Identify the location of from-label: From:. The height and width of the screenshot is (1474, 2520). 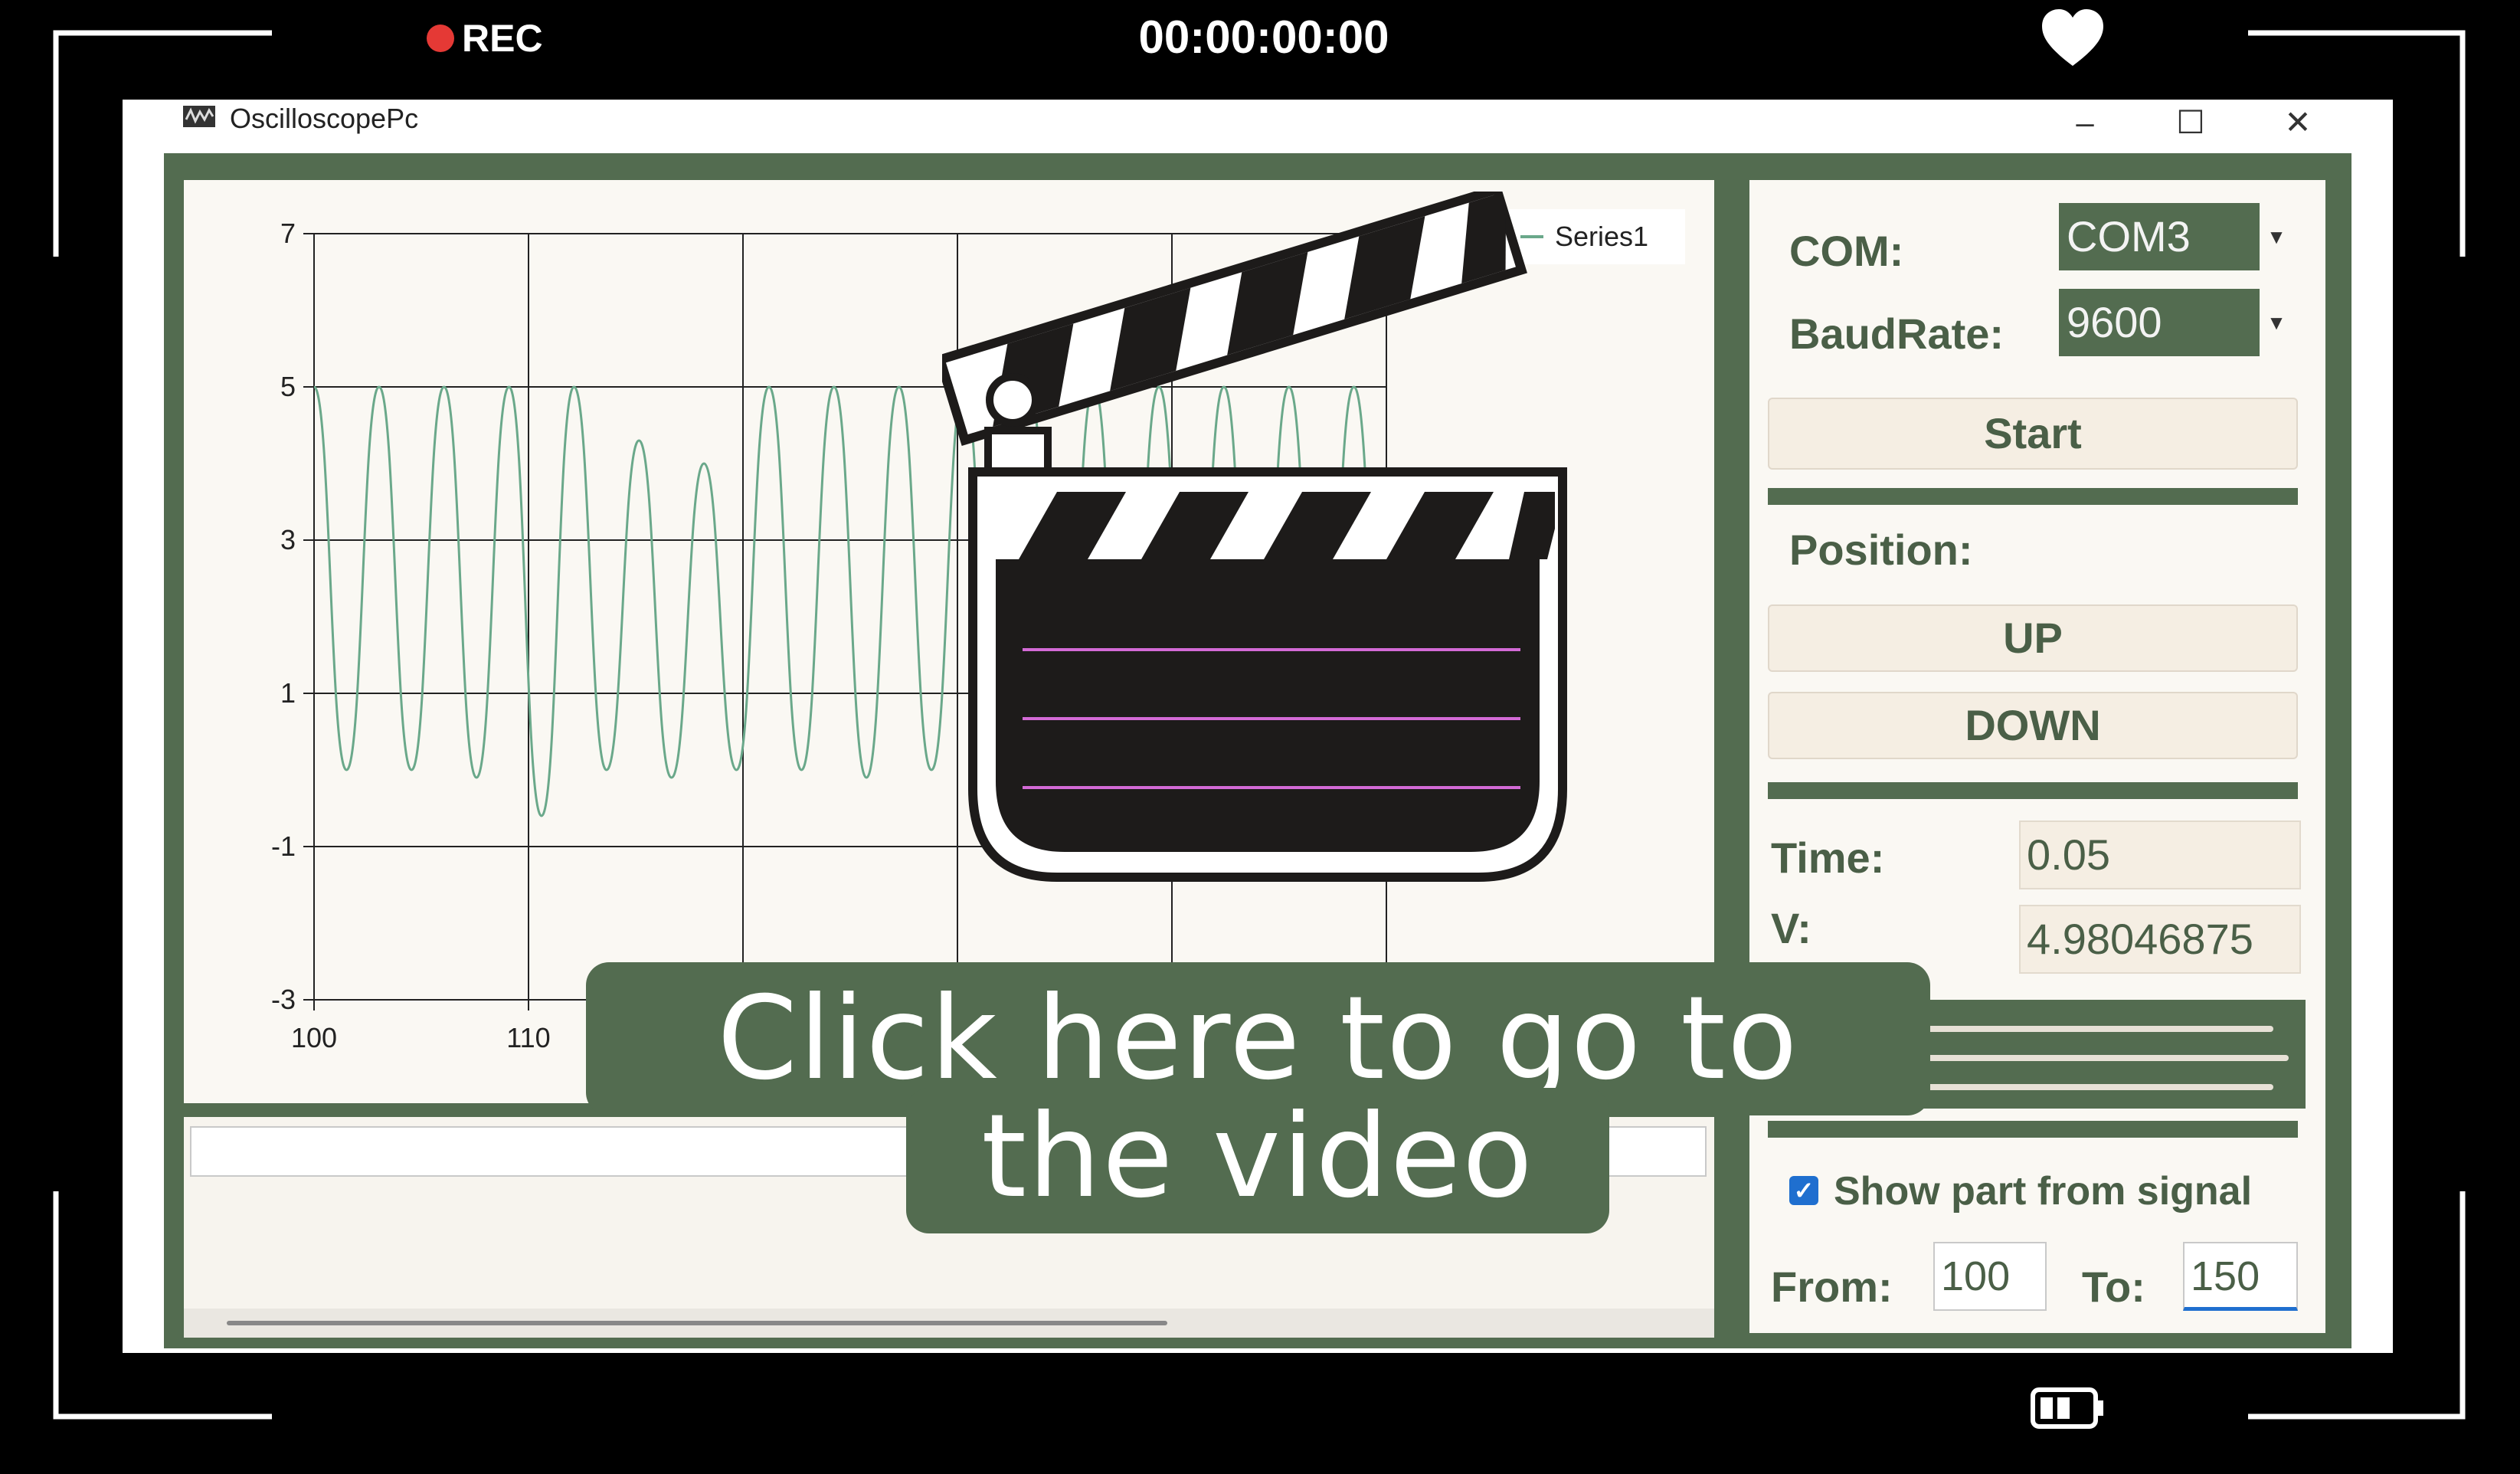
(1832, 1287).